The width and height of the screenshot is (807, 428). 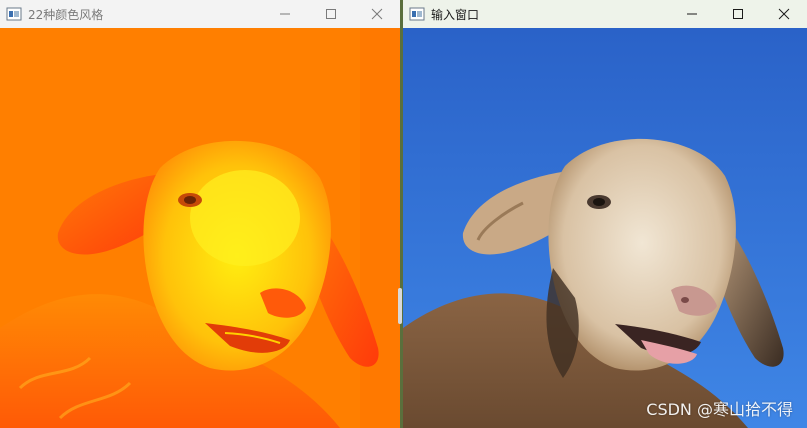 I want to click on window-divider, so click(x=400, y=306).